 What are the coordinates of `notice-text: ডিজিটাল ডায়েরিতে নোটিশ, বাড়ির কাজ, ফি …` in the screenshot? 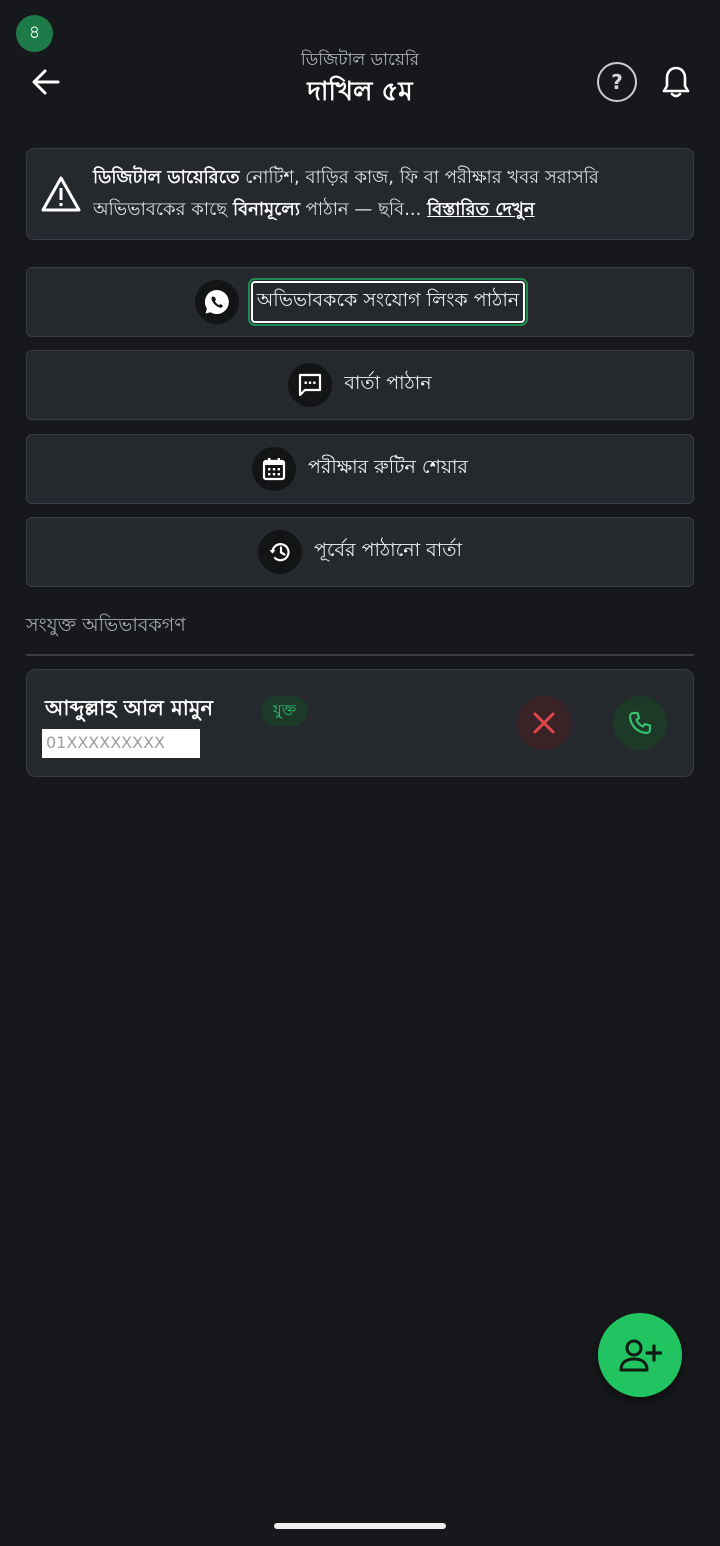 It's located at (386, 194).